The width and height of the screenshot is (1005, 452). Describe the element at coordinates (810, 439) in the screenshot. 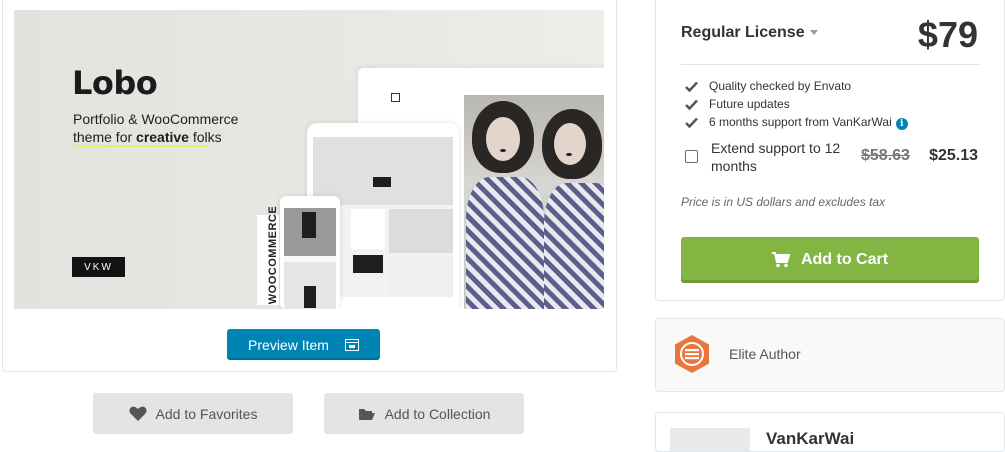

I see `author-name: VanKarWai` at that location.